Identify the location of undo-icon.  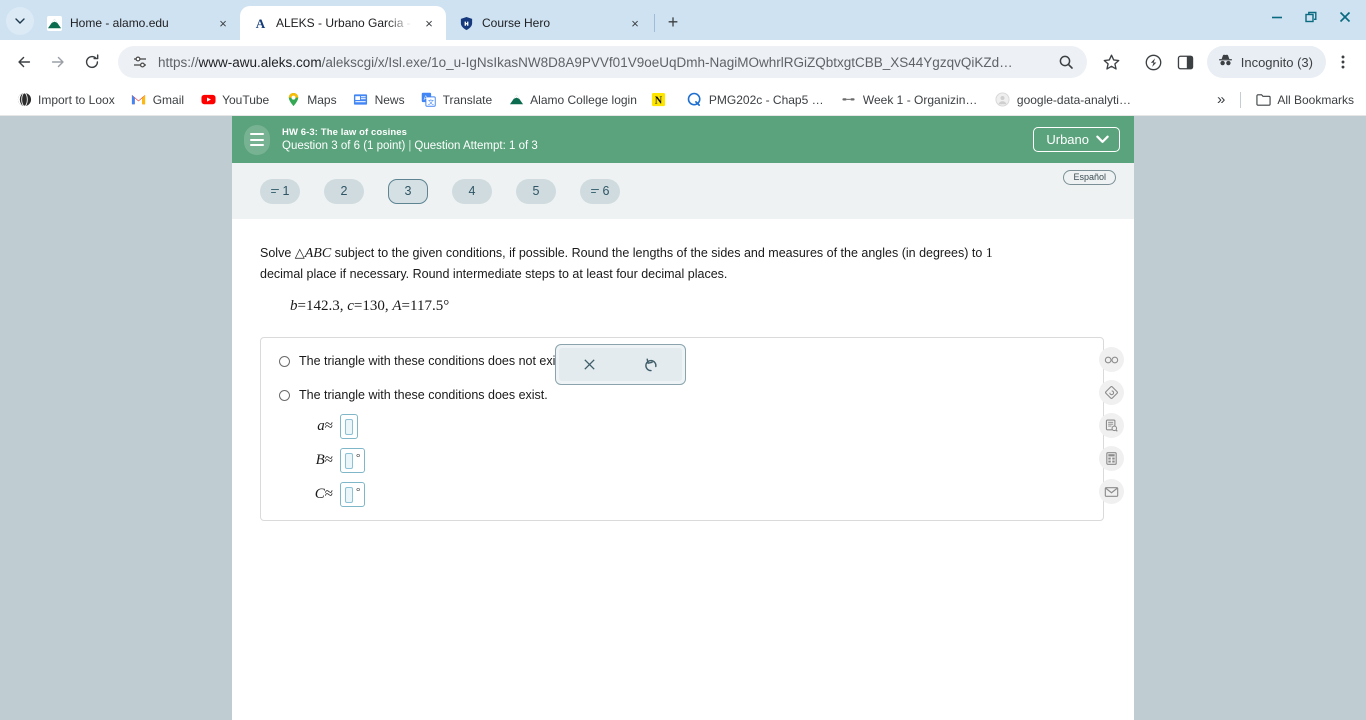
(651, 364).